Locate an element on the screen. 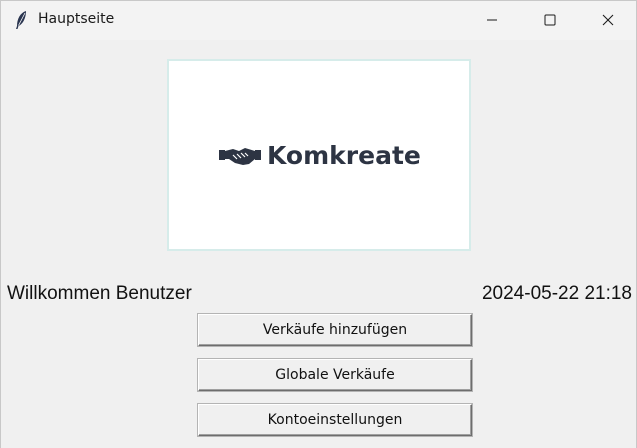  close-button is located at coordinates (608, 20).